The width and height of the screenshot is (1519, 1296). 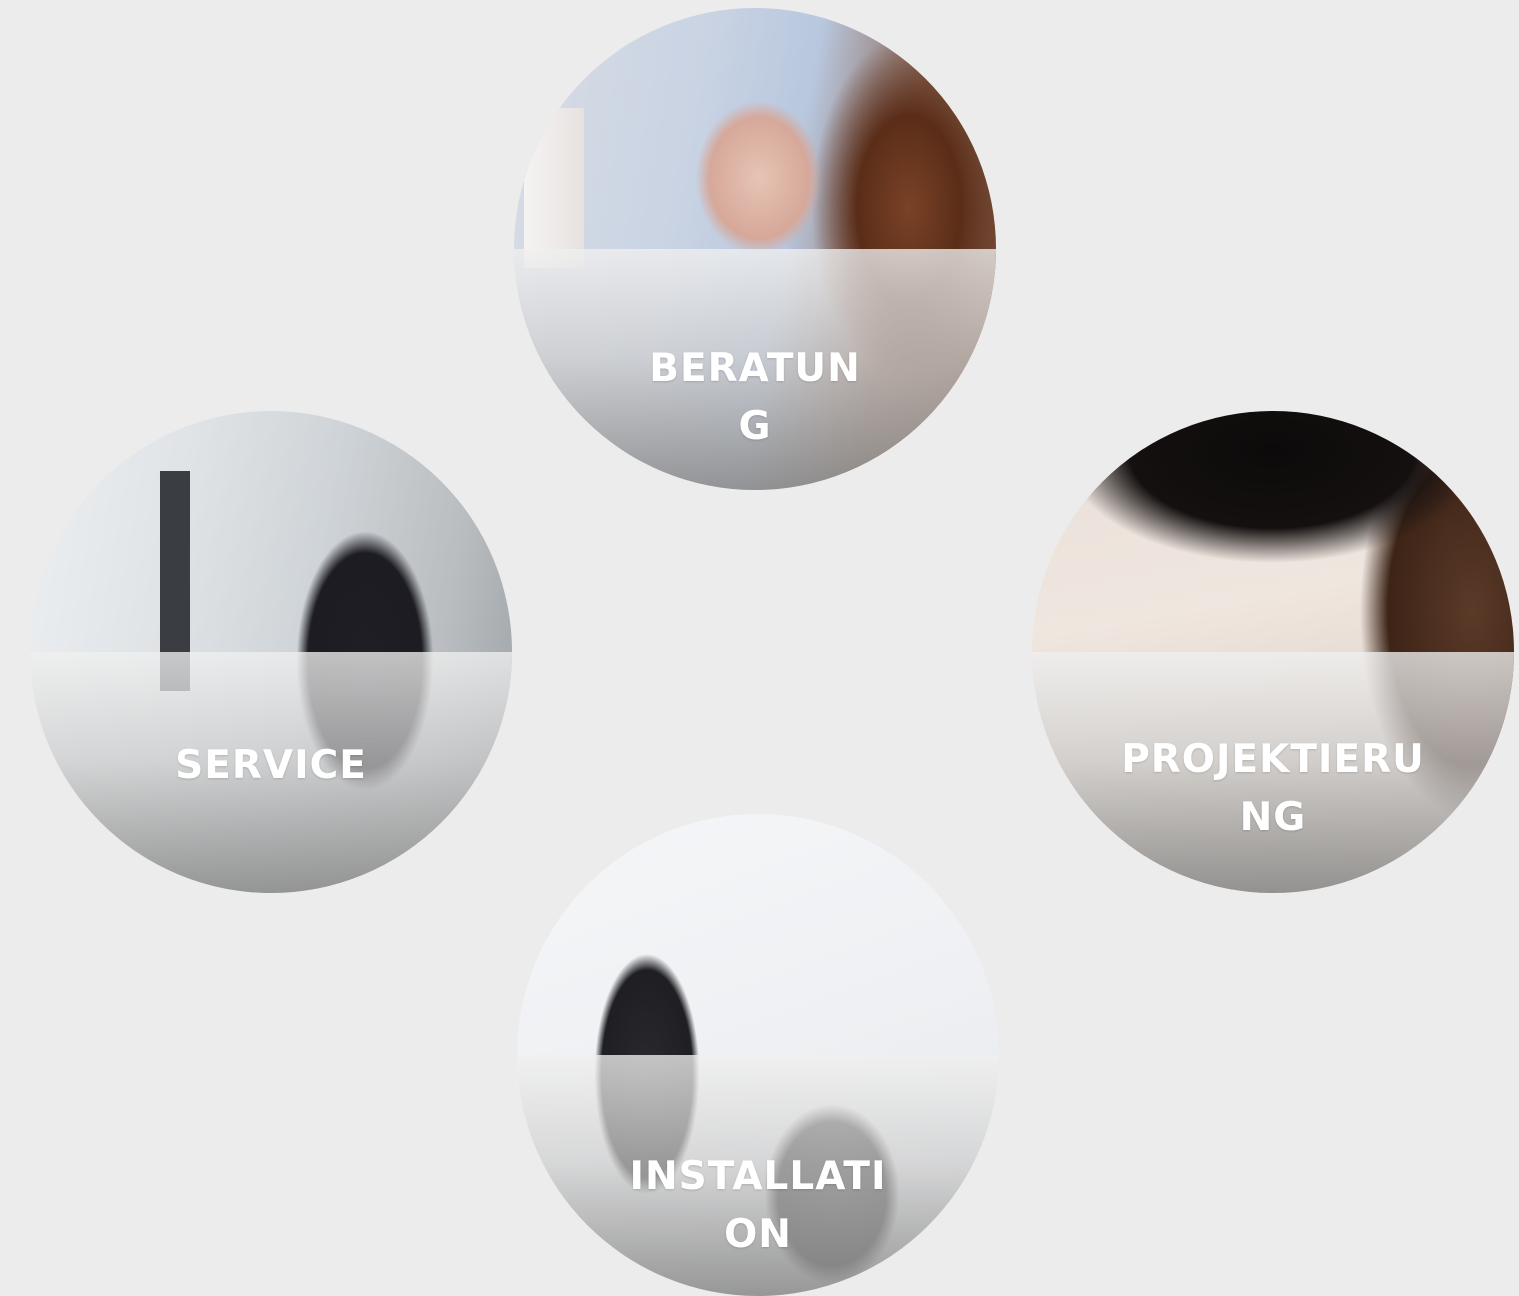 What do you see at coordinates (755, 397) in the screenshot?
I see `beratung-label: BERATUNG` at bounding box center [755, 397].